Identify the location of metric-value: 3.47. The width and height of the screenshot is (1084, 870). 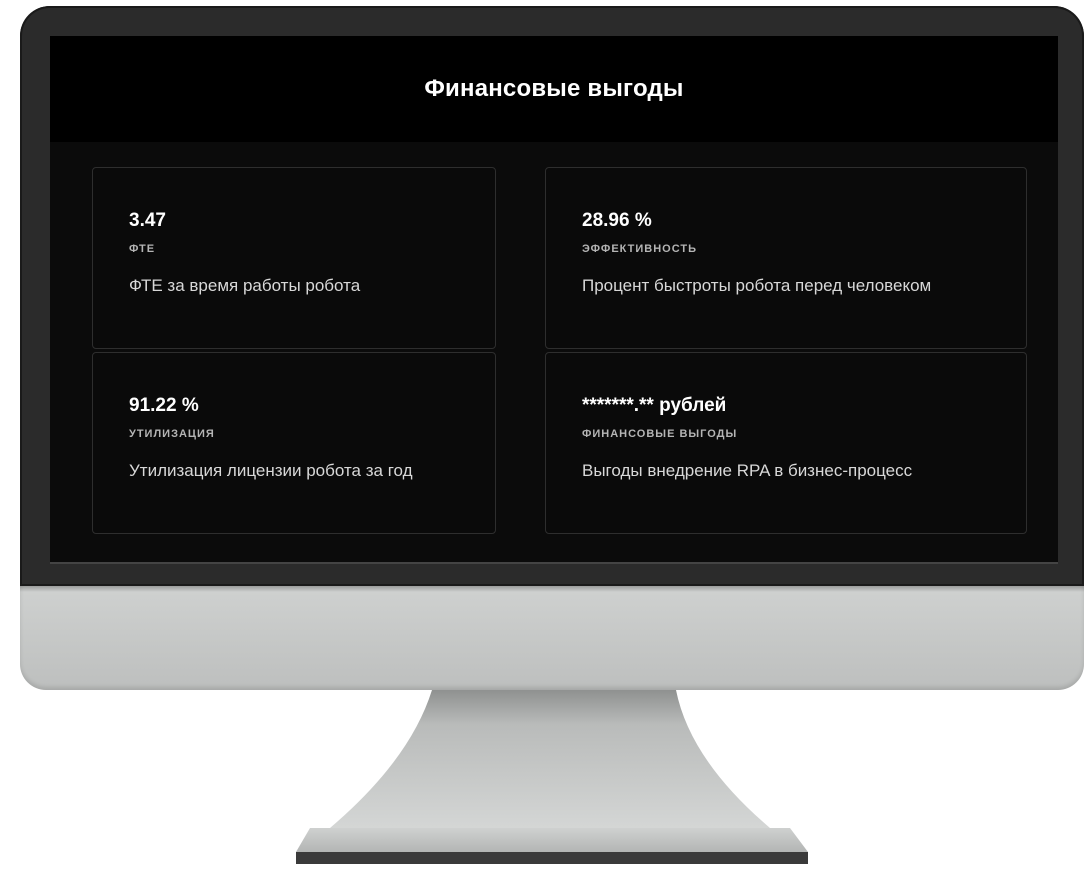
(147, 220).